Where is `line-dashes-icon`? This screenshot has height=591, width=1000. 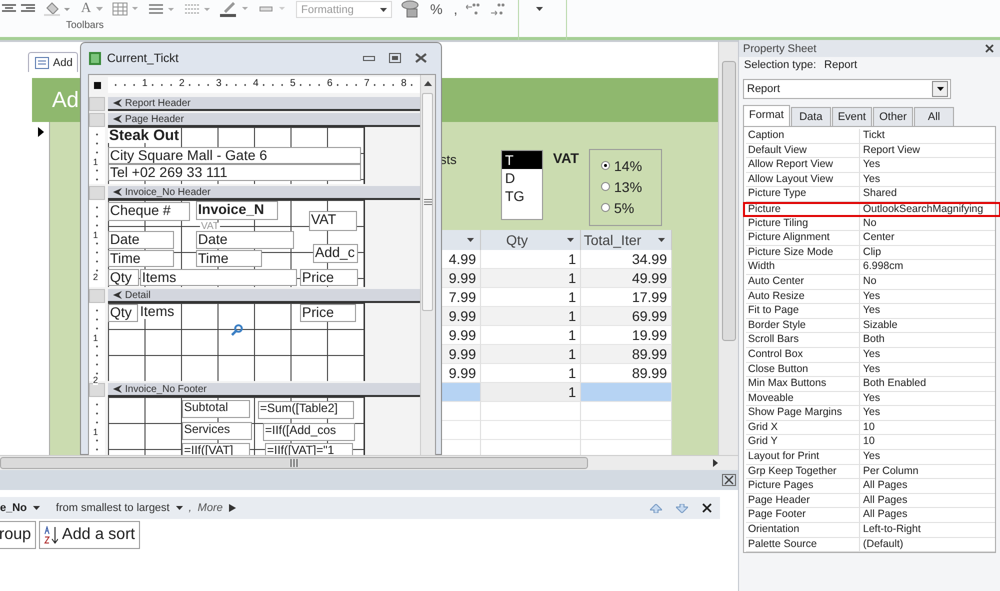
line-dashes-icon is located at coordinates (198, 9).